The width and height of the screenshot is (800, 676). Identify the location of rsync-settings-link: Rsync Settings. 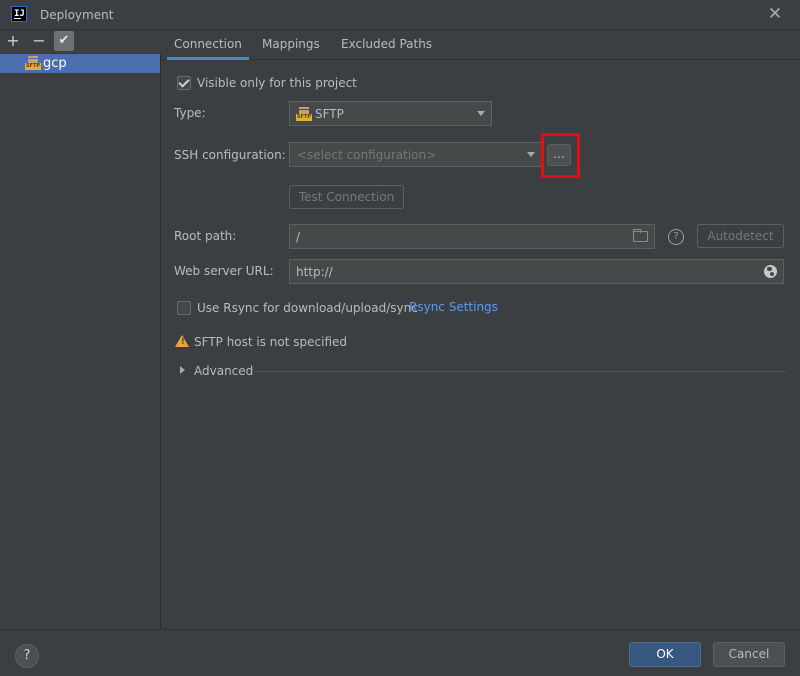
(453, 307).